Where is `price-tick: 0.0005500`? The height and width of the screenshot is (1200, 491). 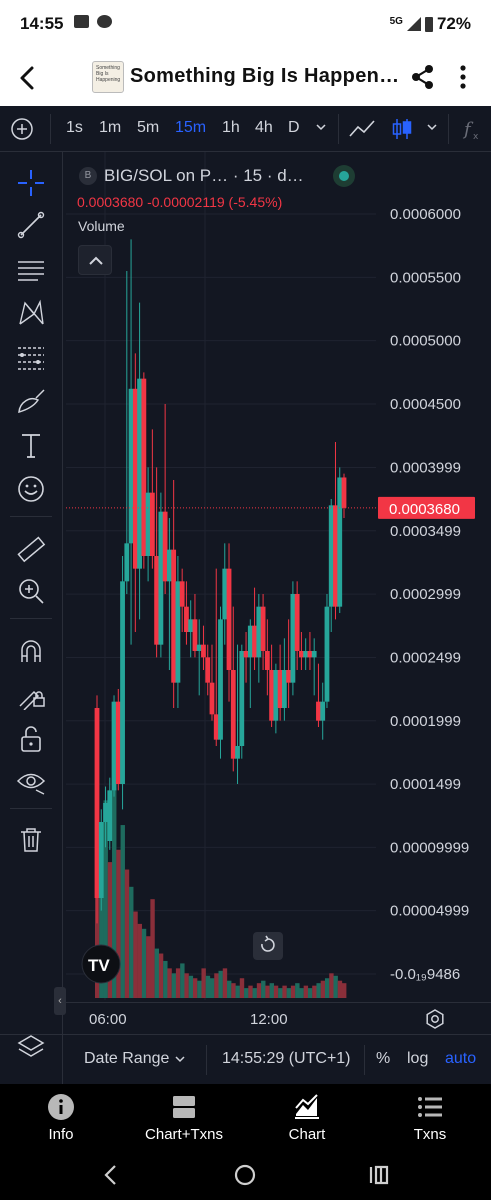 price-tick: 0.0005500 is located at coordinates (425, 277).